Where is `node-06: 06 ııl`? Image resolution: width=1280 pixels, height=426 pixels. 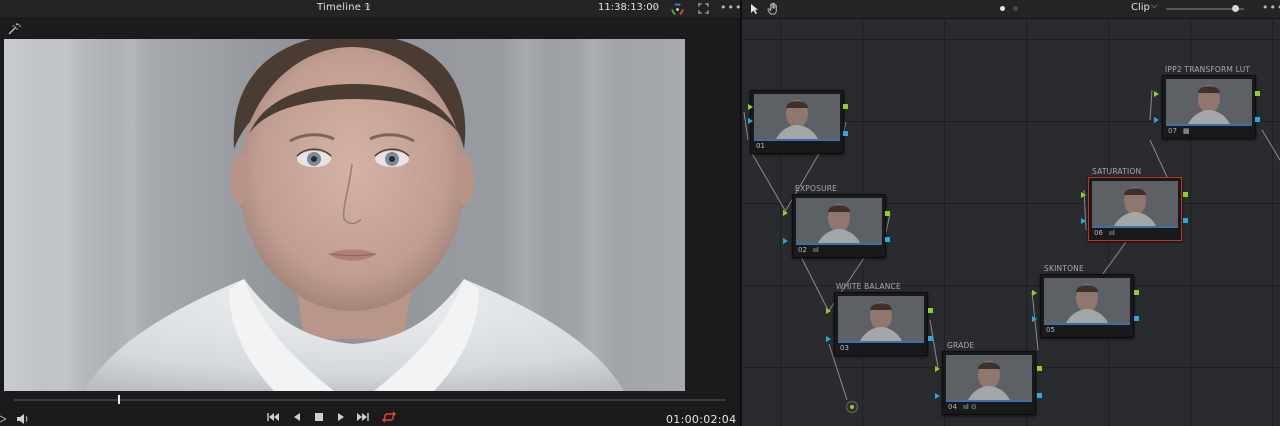
node-06: 06 ııl is located at coordinates (1135, 209).